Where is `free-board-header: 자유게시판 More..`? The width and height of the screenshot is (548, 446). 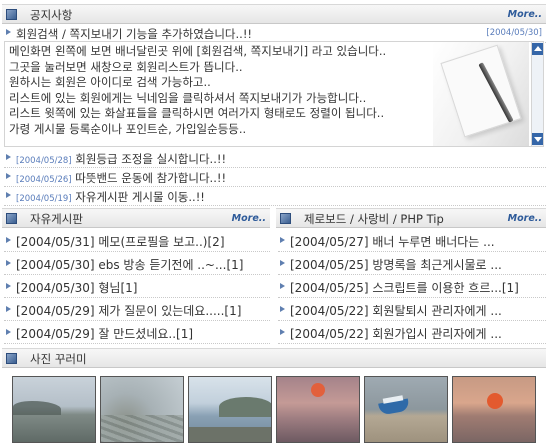 free-board-header: 자유게시판 More.. is located at coordinates (136, 218).